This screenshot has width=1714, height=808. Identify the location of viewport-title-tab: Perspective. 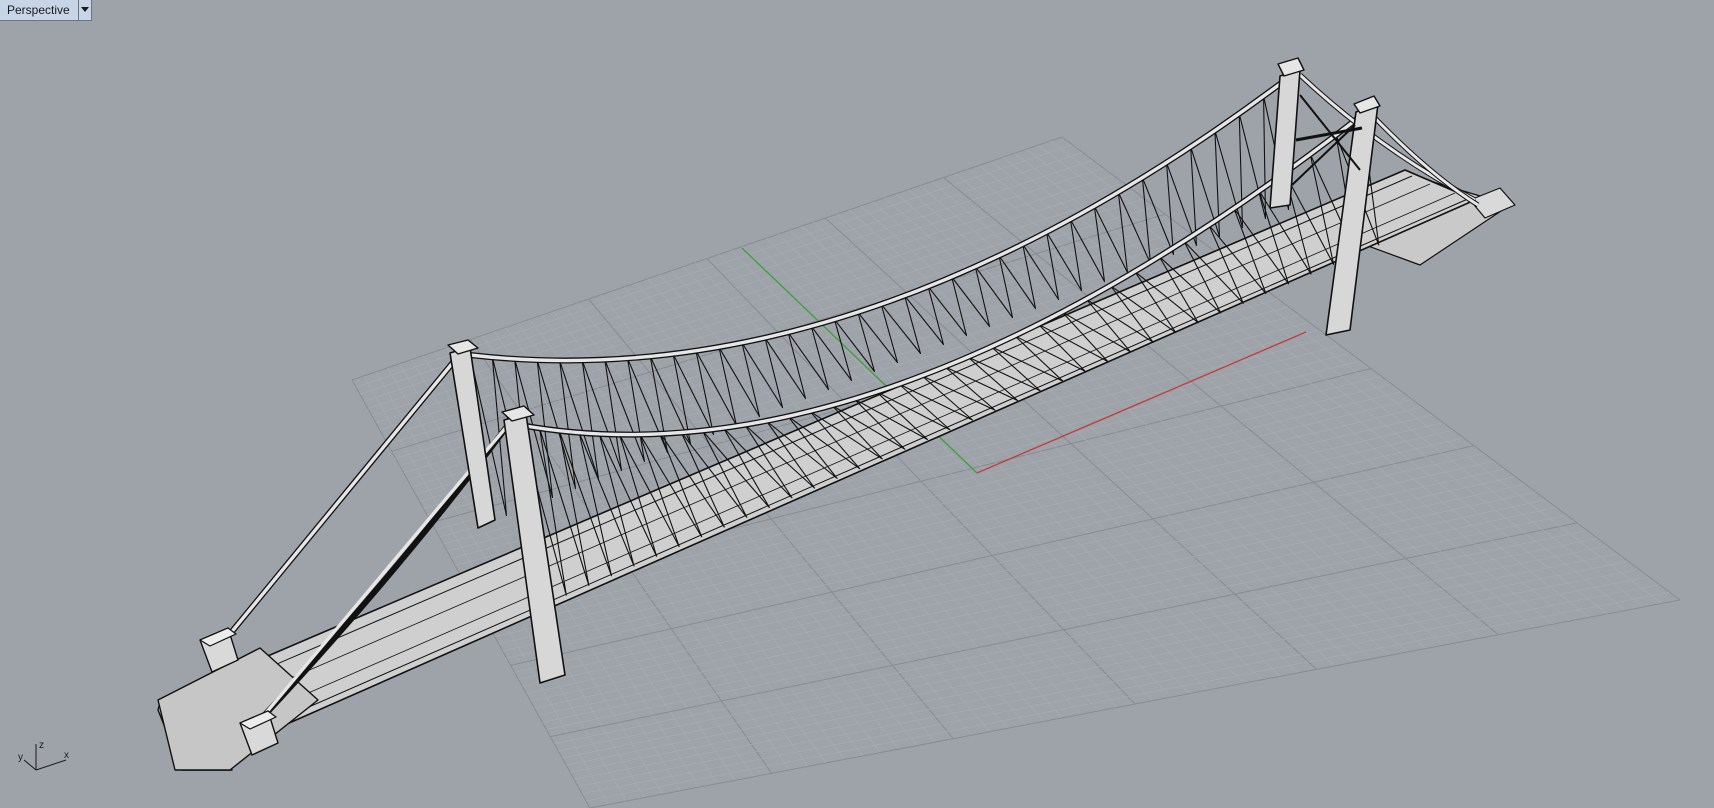
(46, 10).